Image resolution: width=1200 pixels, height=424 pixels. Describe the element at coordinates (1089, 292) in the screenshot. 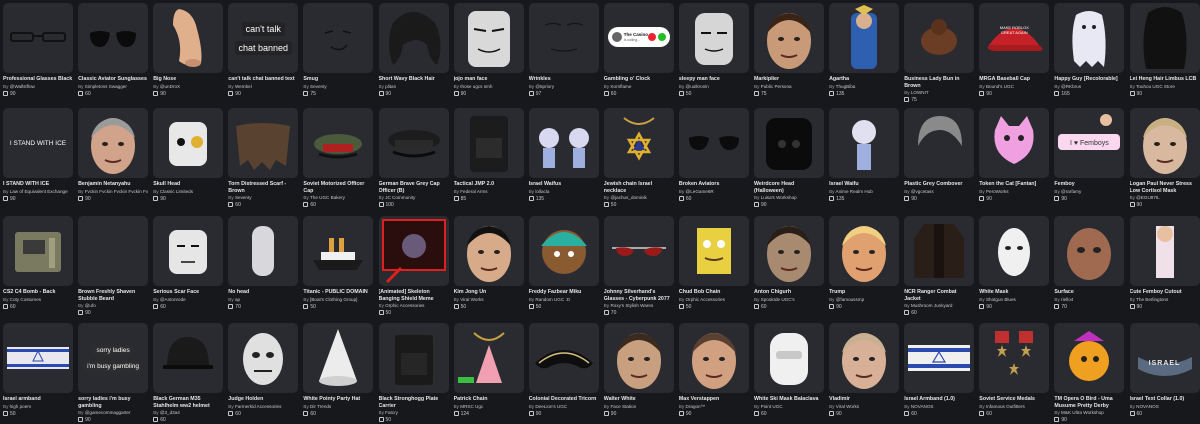

I see `item-name: Surface` at that location.